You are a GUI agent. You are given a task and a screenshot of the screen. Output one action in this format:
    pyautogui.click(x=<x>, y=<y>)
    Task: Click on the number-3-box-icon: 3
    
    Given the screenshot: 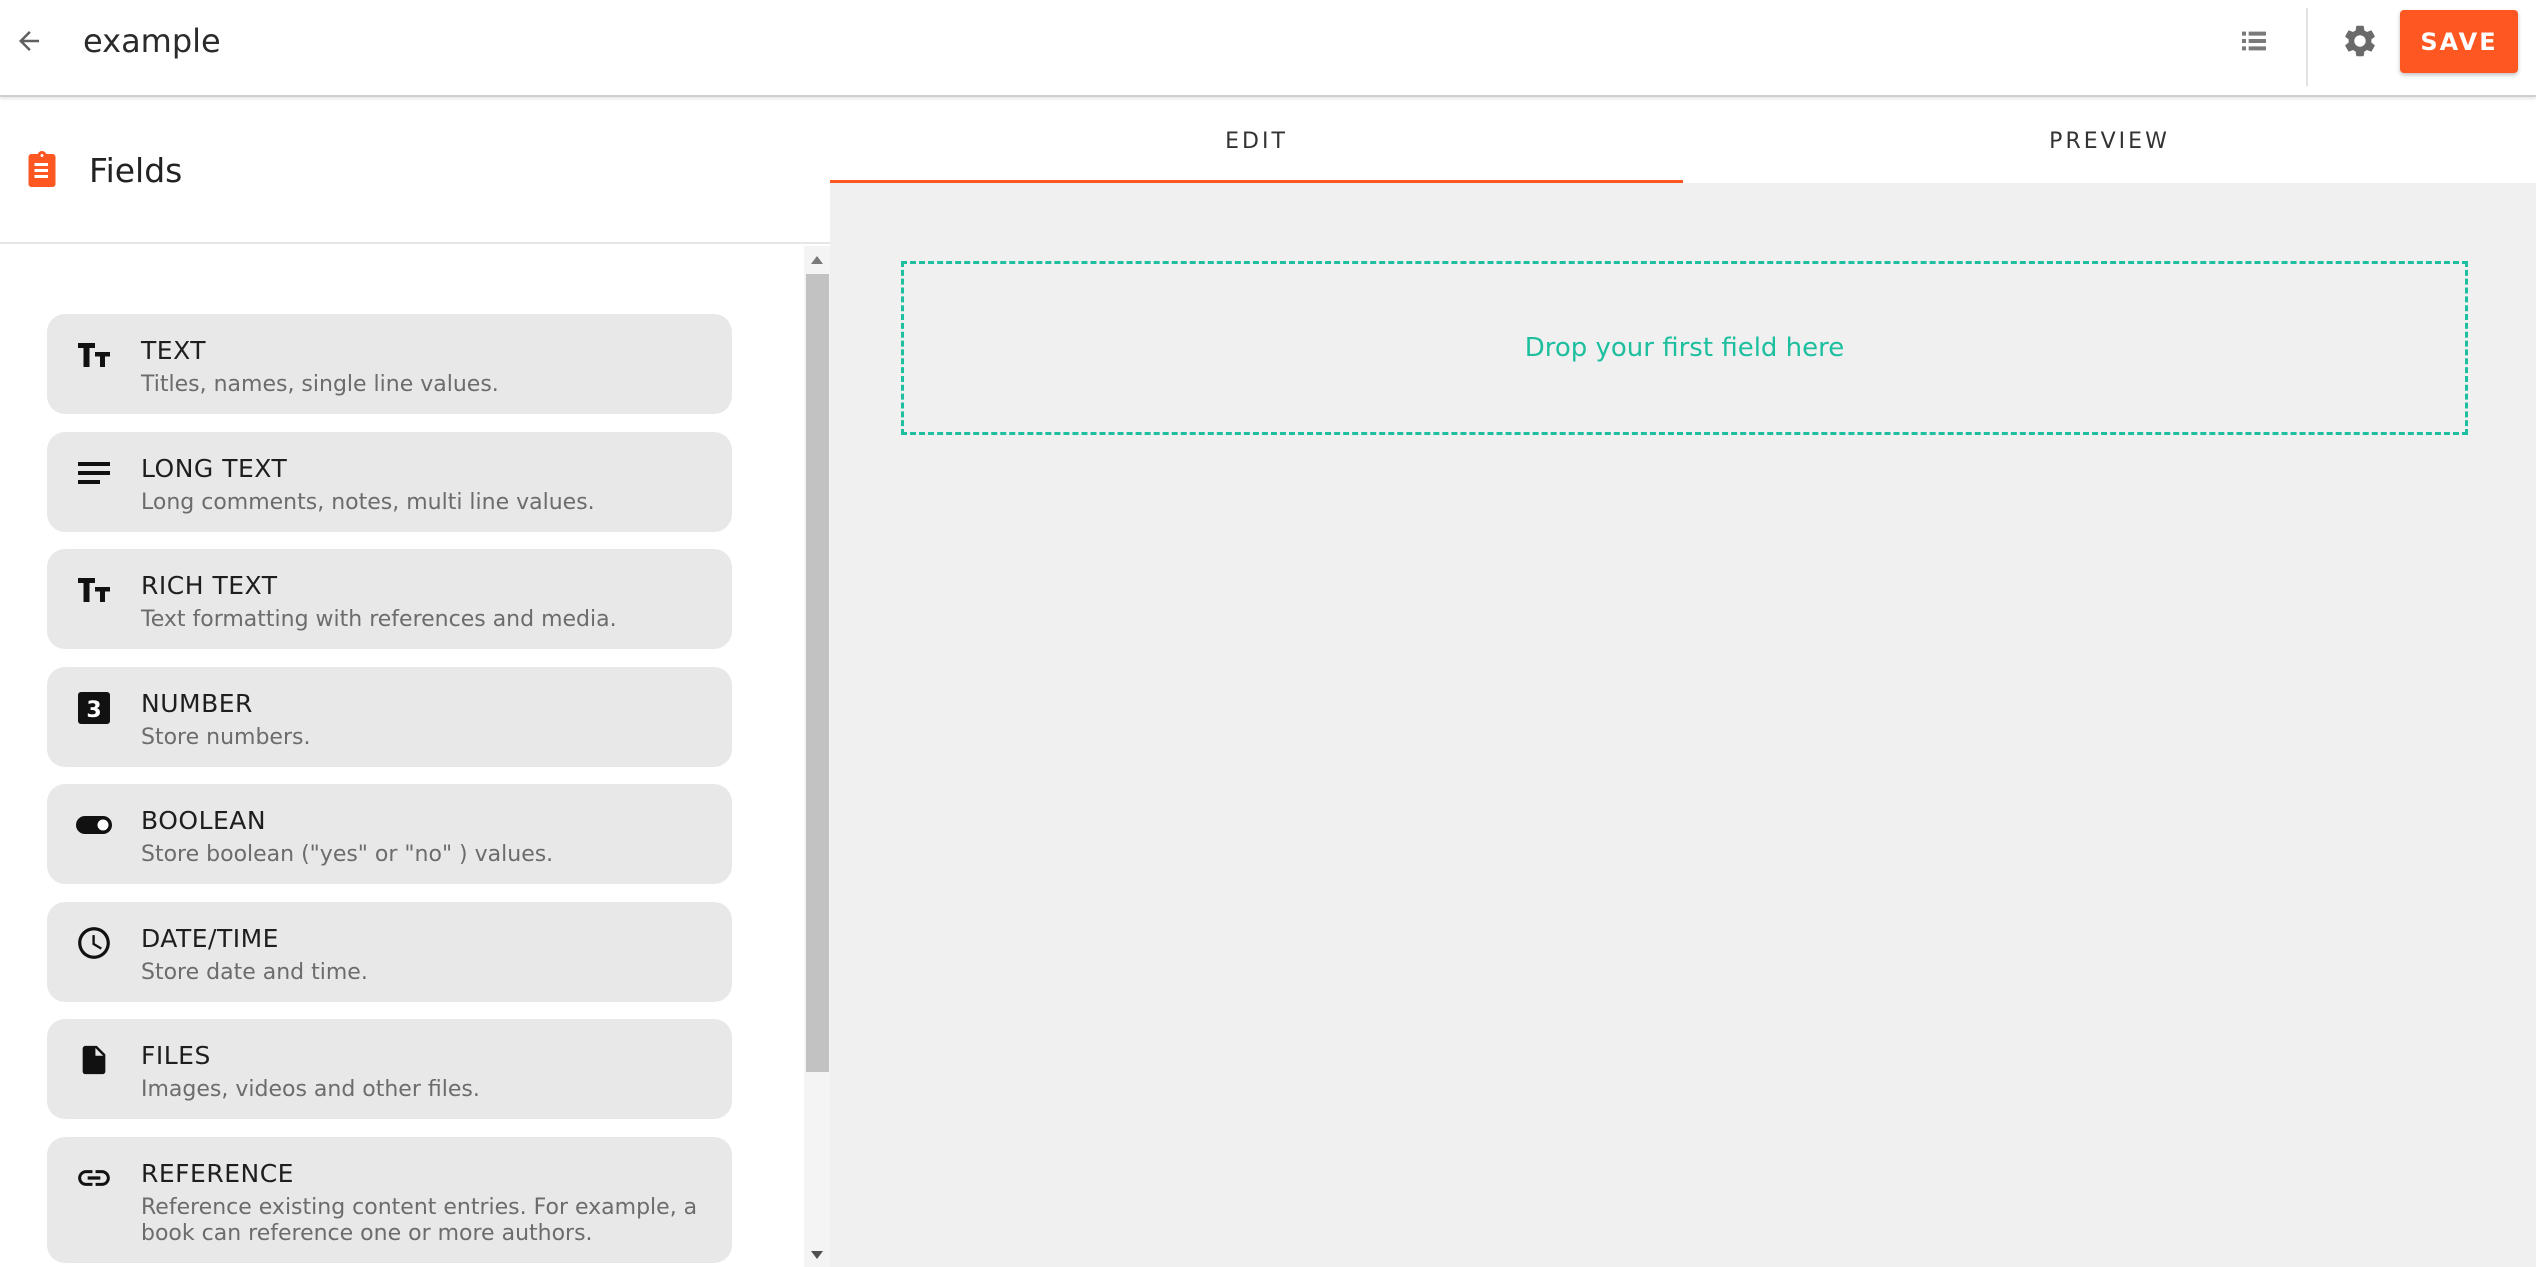 What is the action you would take?
    pyautogui.click(x=94, y=708)
    